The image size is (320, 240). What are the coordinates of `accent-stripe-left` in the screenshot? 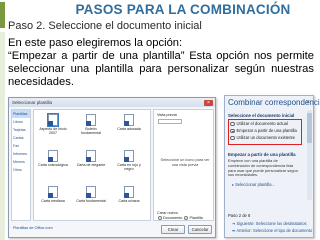 It's located at (2, 136).